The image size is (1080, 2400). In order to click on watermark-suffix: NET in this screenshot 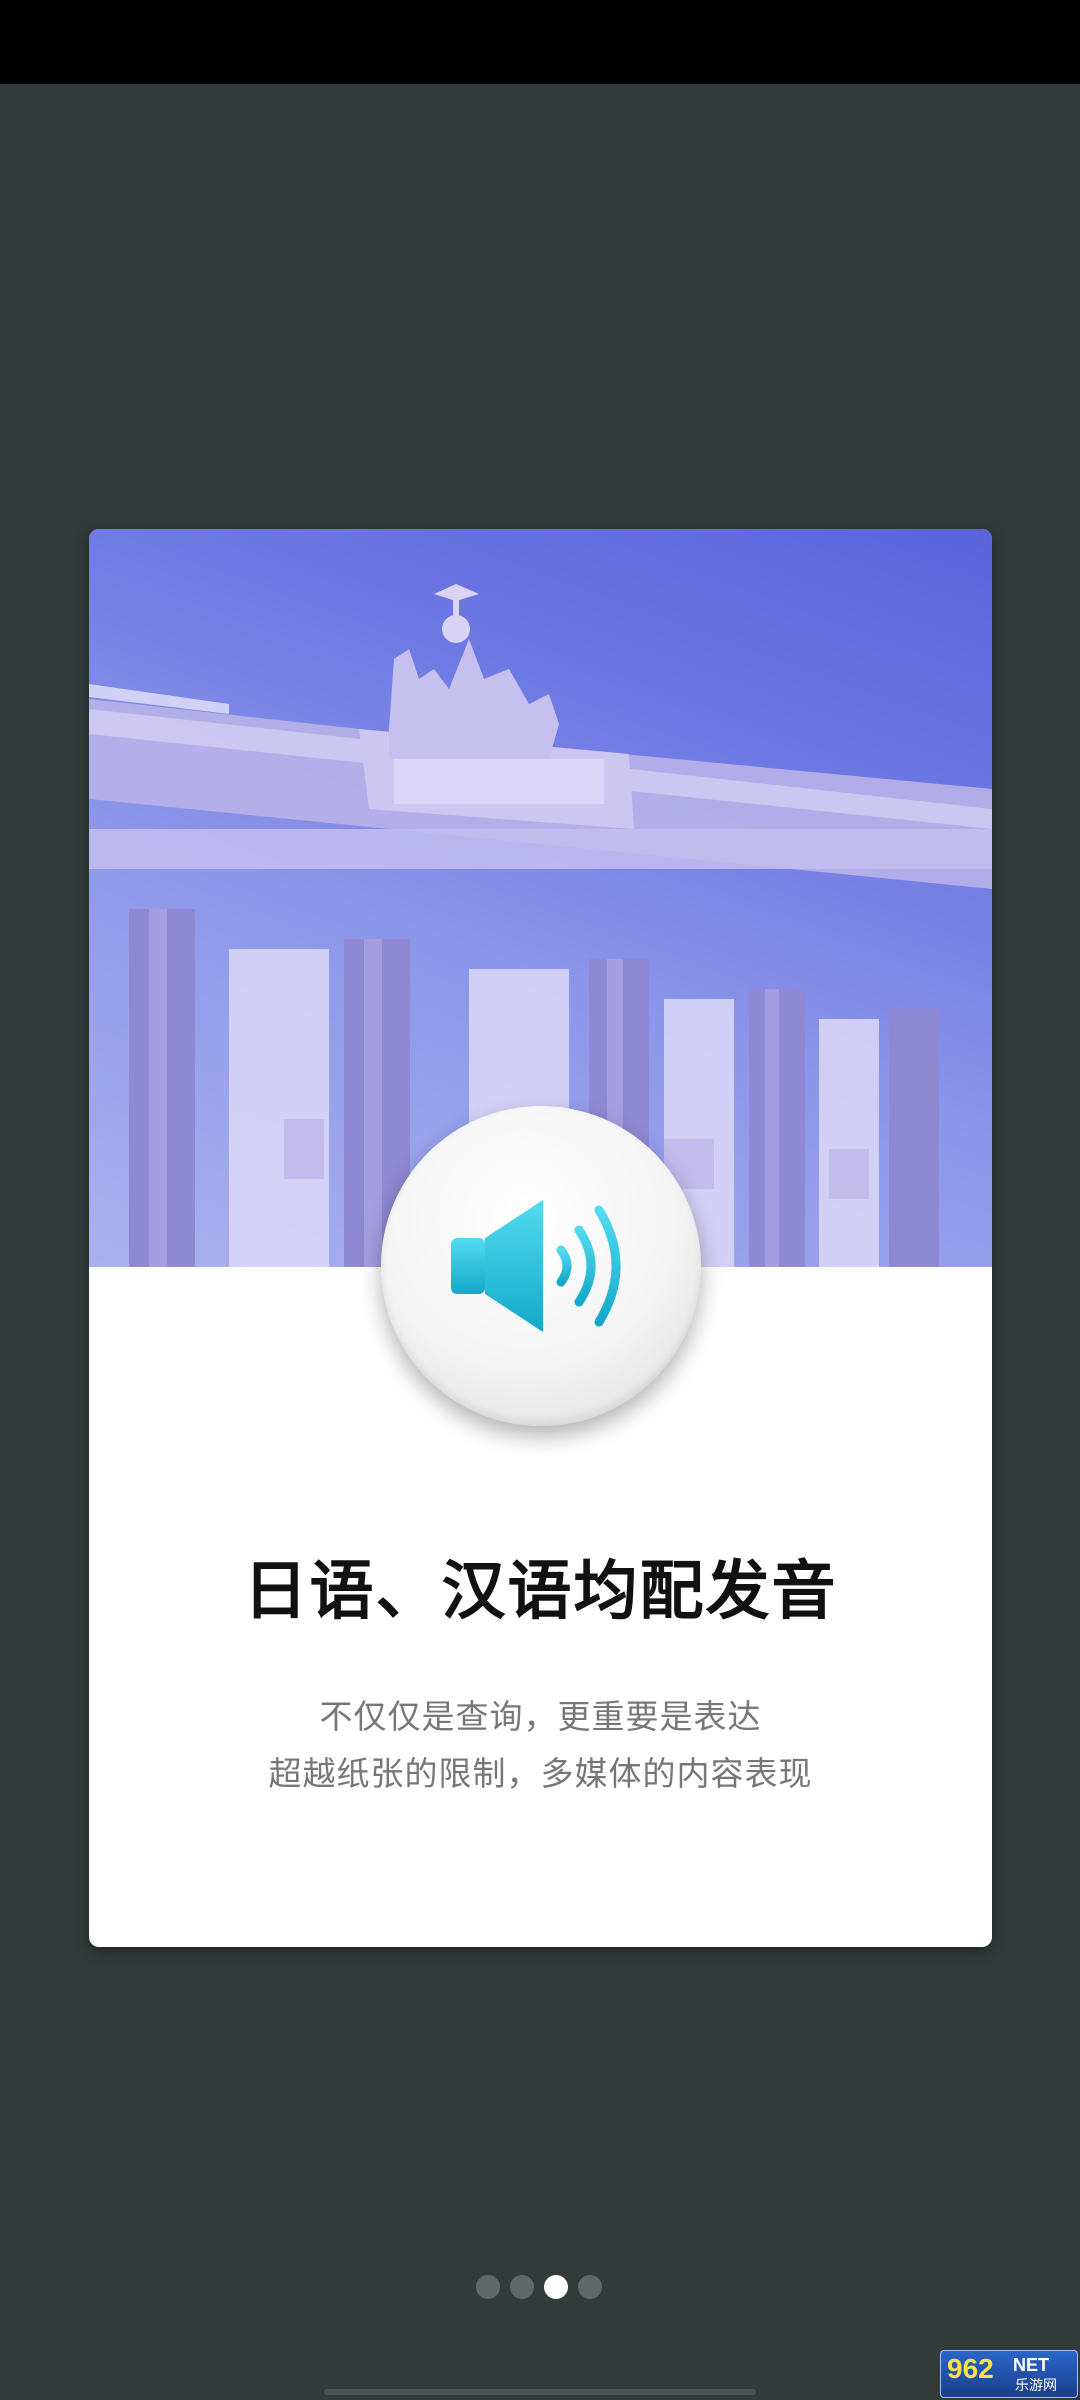, I will do `click(1031, 2365)`.